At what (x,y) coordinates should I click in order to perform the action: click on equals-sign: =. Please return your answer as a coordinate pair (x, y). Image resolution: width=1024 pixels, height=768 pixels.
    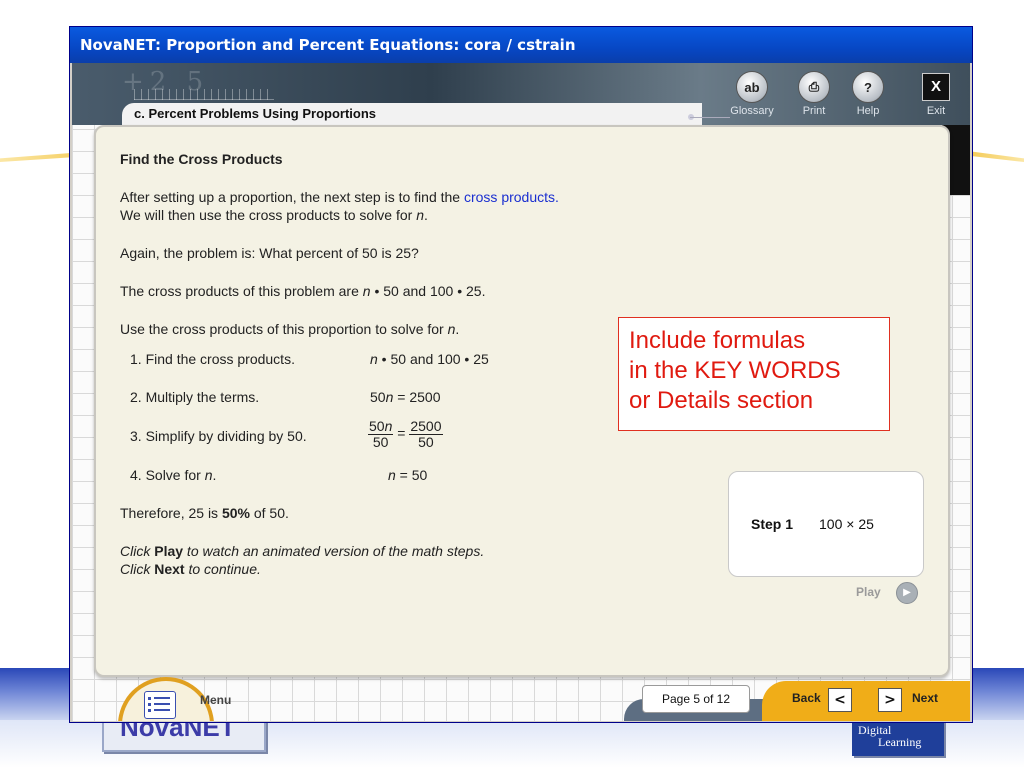
    Looking at the image, I should click on (401, 433).